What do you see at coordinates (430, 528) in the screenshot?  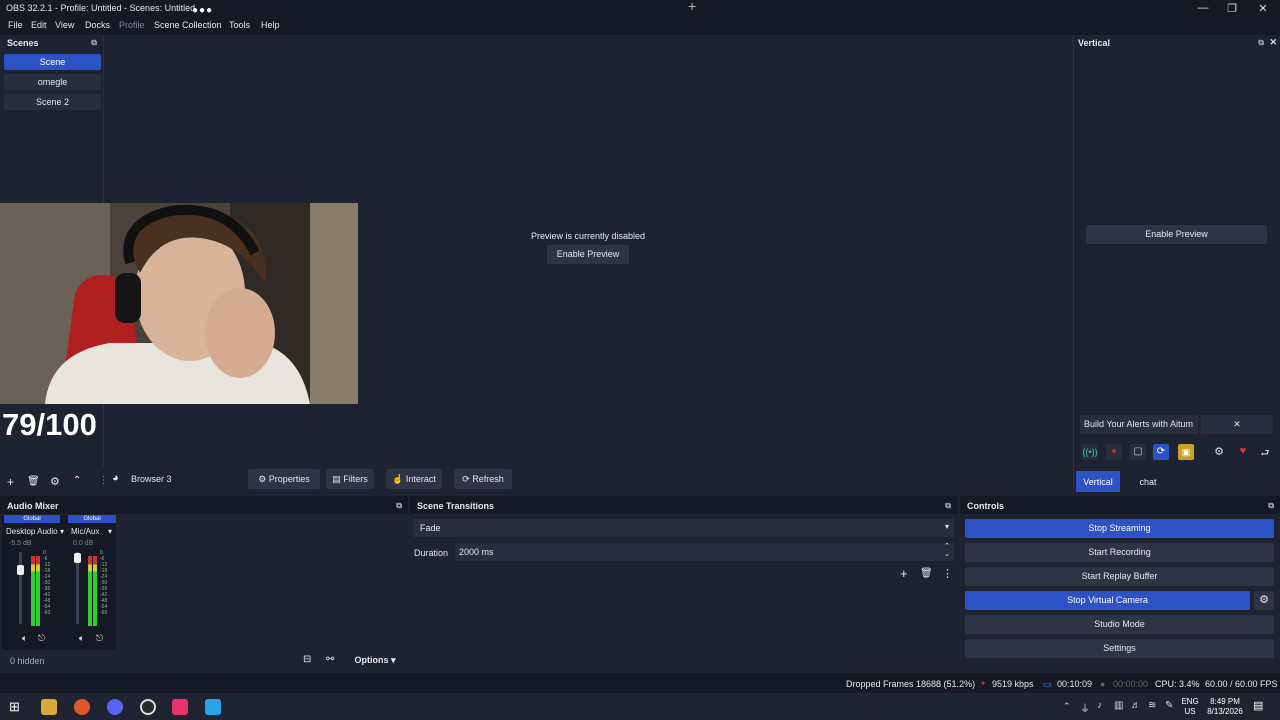 I see `transition-selected: Fade` at bounding box center [430, 528].